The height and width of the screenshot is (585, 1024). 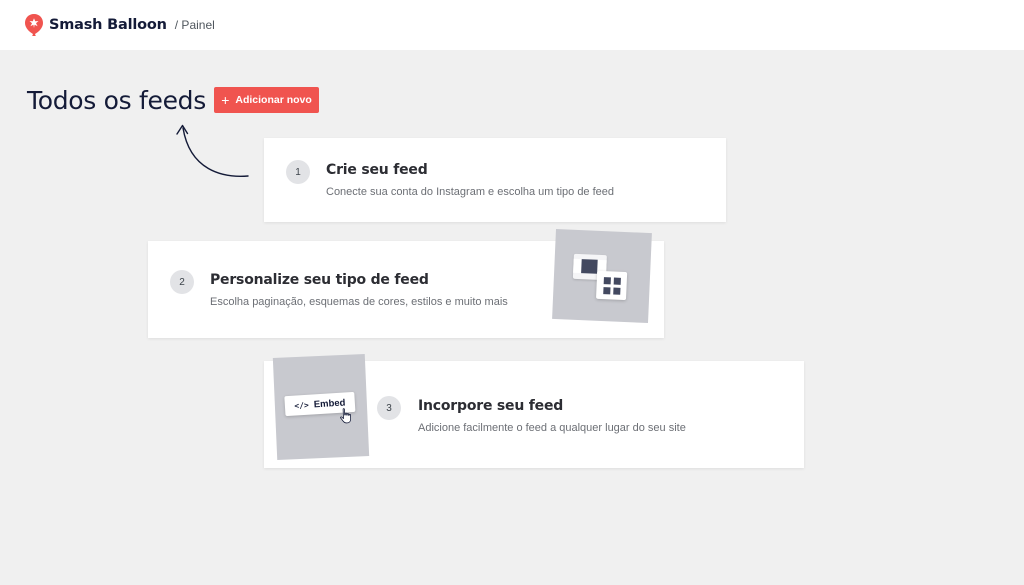 What do you see at coordinates (108, 25) in the screenshot?
I see `brand-name: Smash Balloon` at bounding box center [108, 25].